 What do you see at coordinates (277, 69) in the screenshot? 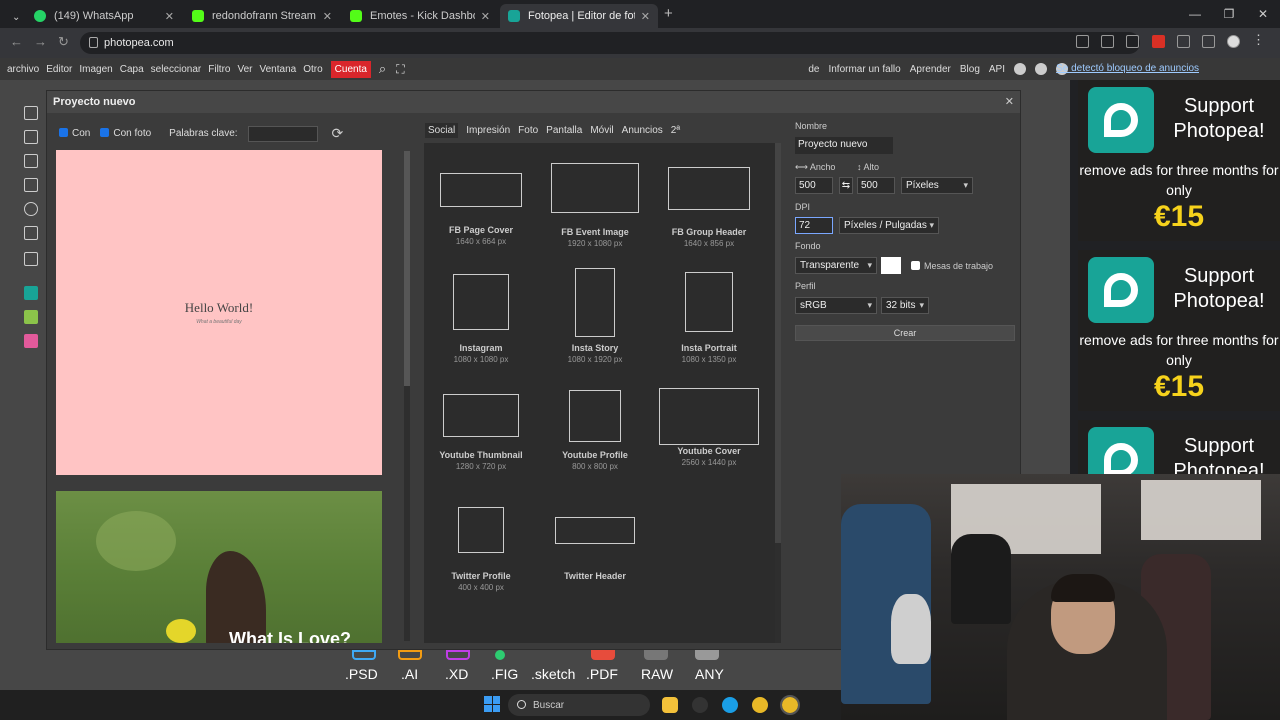
I see `menu-ventana: Ventana` at bounding box center [277, 69].